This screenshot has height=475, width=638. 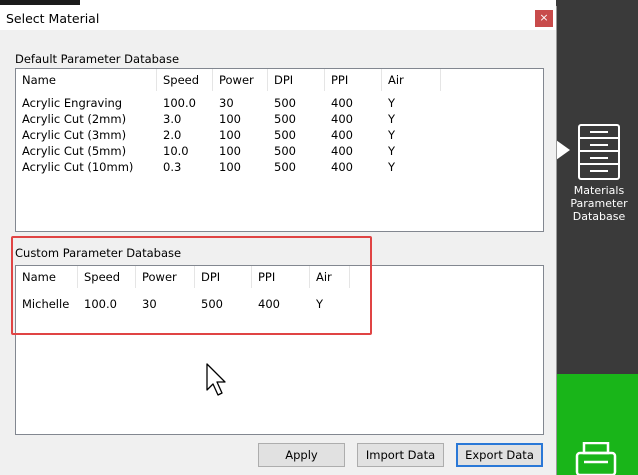 What do you see at coordinates (169, 119) in the screenshot?
I see `table-cell: 3.0` at bounding box center [169, 119].